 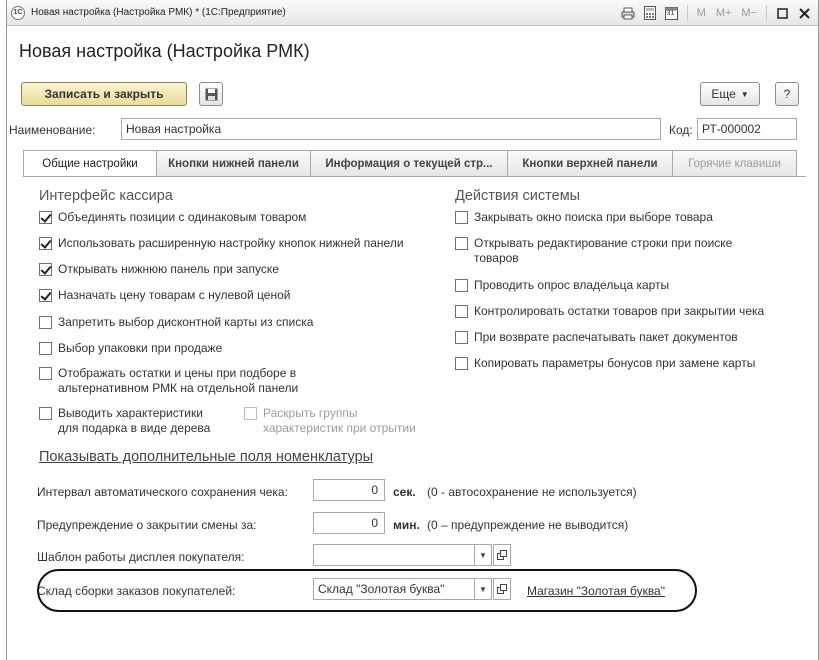 I want to click on checkbox-close-search: Закрывать окно поиска при выборе товара, so click(x=584, y=217).